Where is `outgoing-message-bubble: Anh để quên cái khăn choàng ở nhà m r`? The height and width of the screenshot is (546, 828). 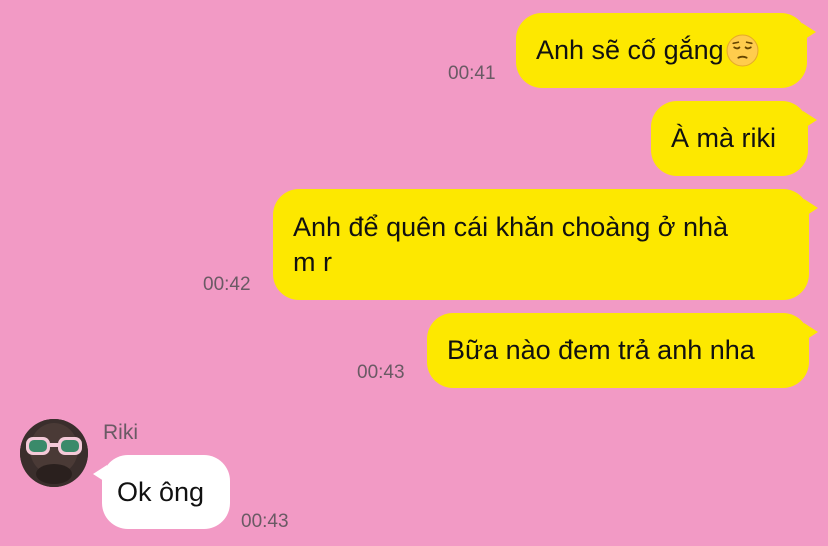 outgoing-message-bubble: Anh để quên cái khăn choàng ở nhà m r is located at coordinates (545, 244).